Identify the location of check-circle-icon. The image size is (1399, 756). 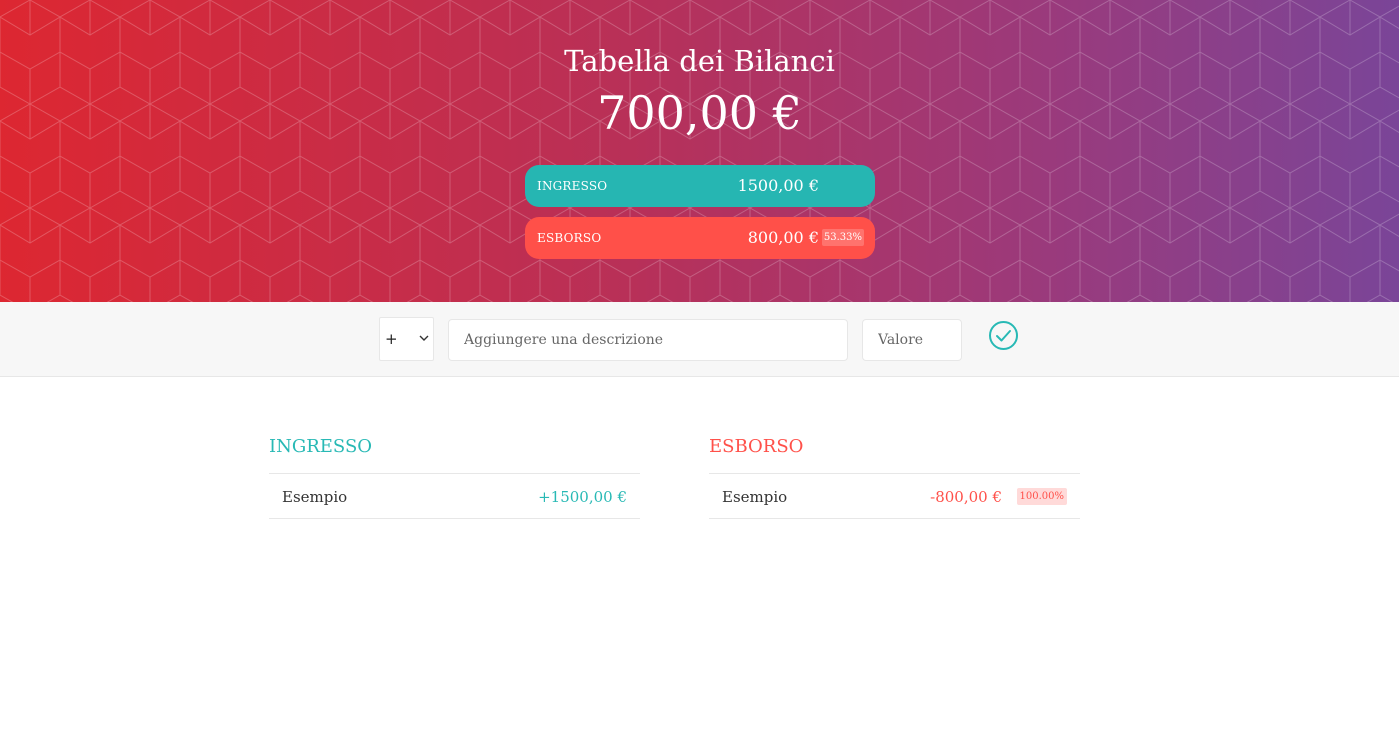
(1003, 335).